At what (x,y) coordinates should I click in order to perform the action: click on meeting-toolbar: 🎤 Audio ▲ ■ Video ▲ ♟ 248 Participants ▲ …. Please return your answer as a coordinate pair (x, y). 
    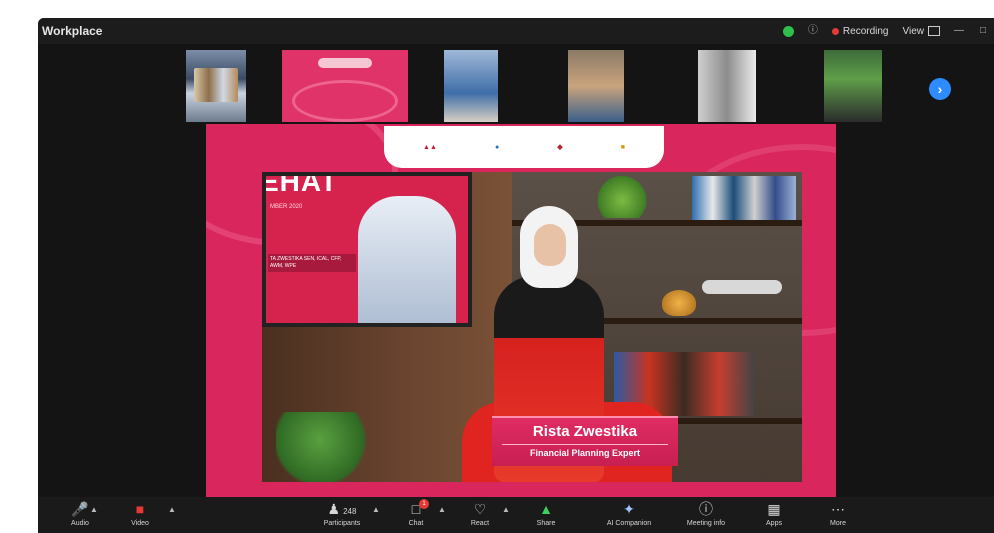
    Looking at the image, I should click on (516, 515).